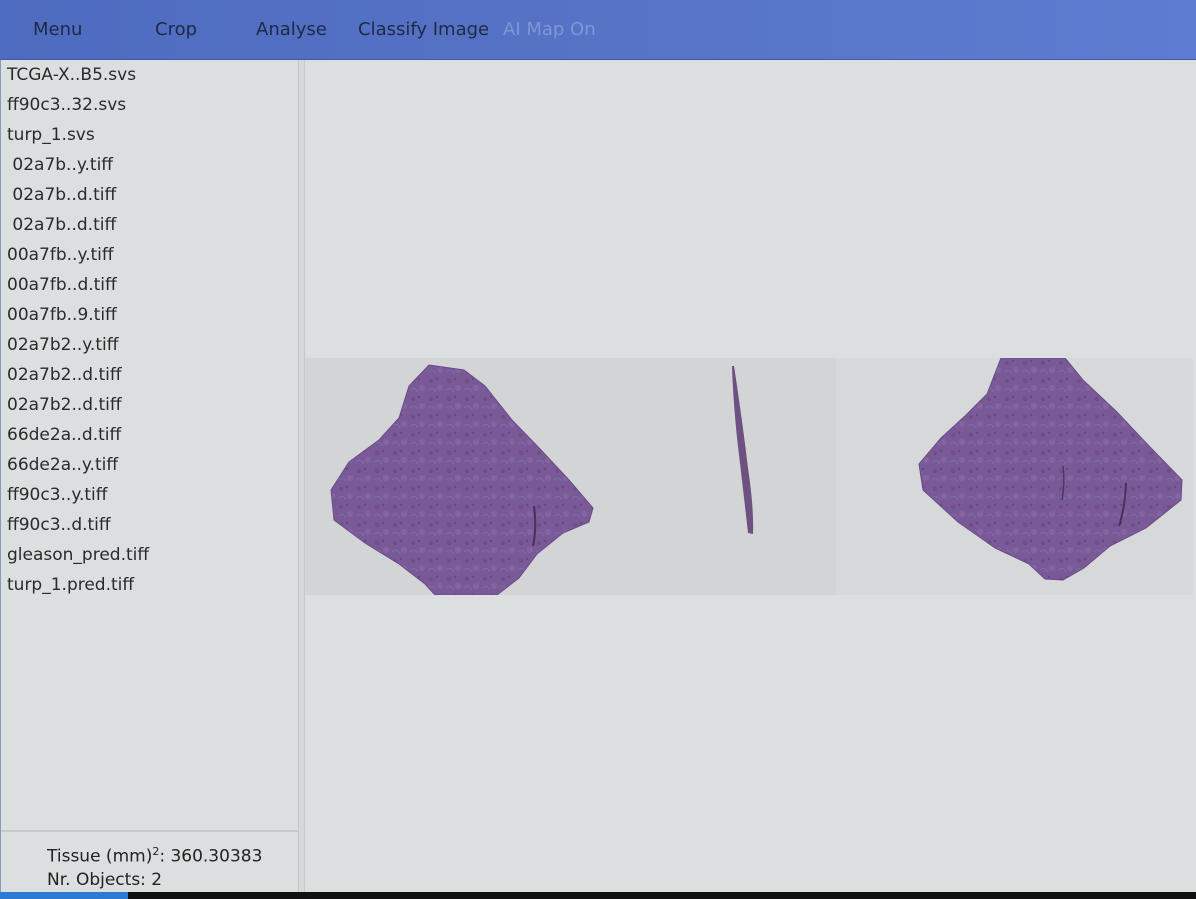 This screenshot has height=899, width=1196. Describe the element at coordinates (150, 555) in the screenshot. I see `file-item: gleason_pred.tiff` at that location.